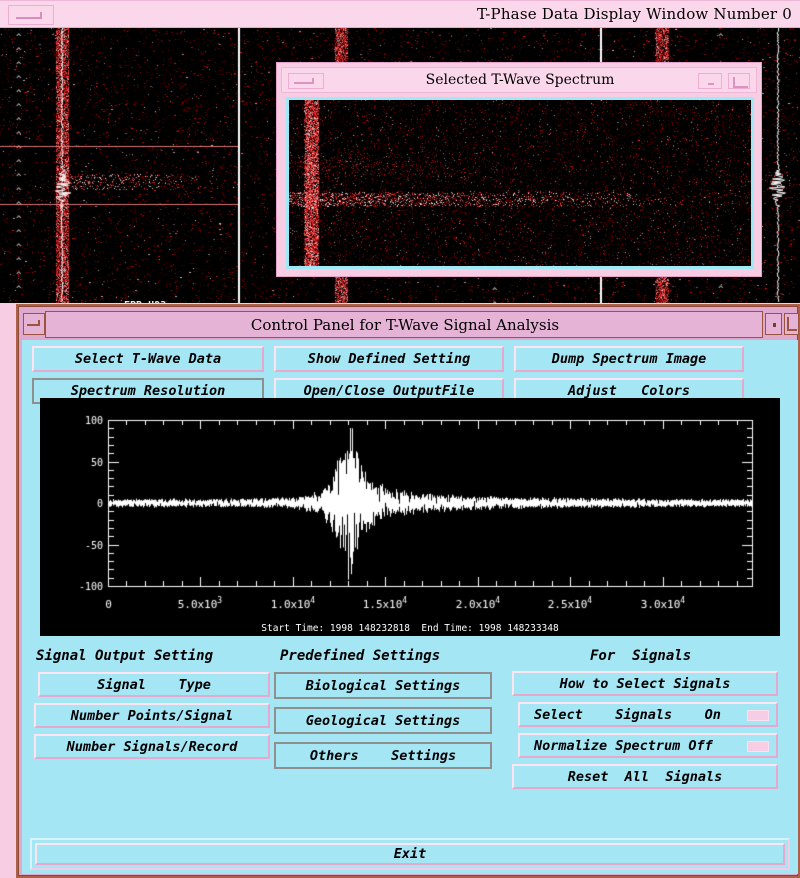 The image size is (800, 878). Describe the element at coordinates (383, 720) in the screenshot. I see `geological-settings-button: Geological Settings` at that location.